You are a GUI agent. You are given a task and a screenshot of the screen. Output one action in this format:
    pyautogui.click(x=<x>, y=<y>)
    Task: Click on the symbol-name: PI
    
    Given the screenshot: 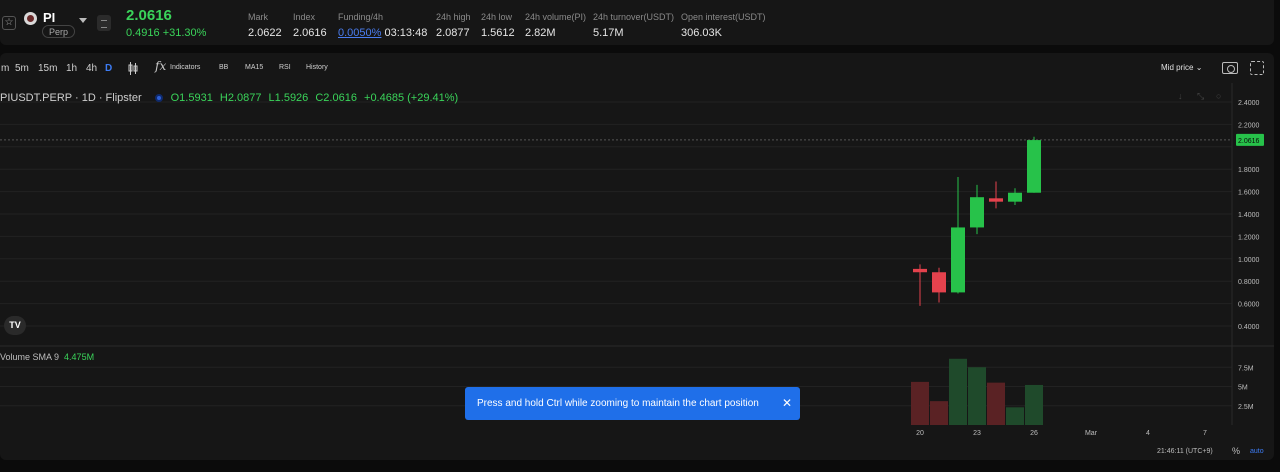 What is the action you would take?
    pyautogui.click(x=49, y=17)
    